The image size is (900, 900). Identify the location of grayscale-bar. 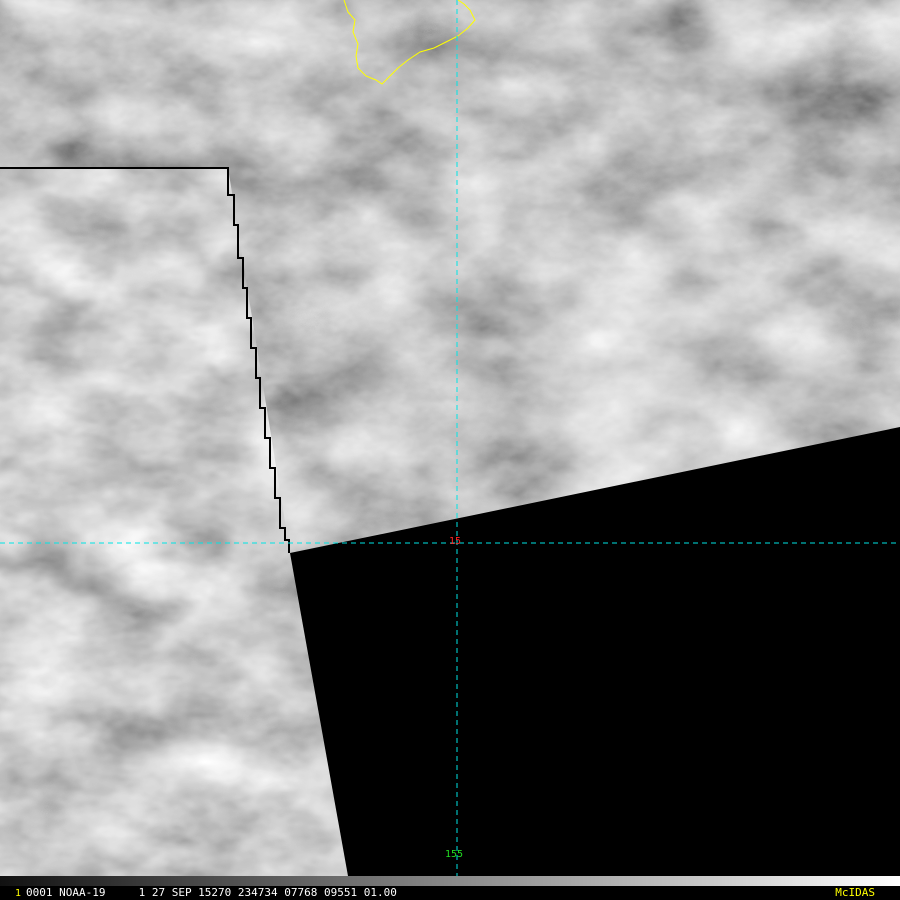
(450, 881).